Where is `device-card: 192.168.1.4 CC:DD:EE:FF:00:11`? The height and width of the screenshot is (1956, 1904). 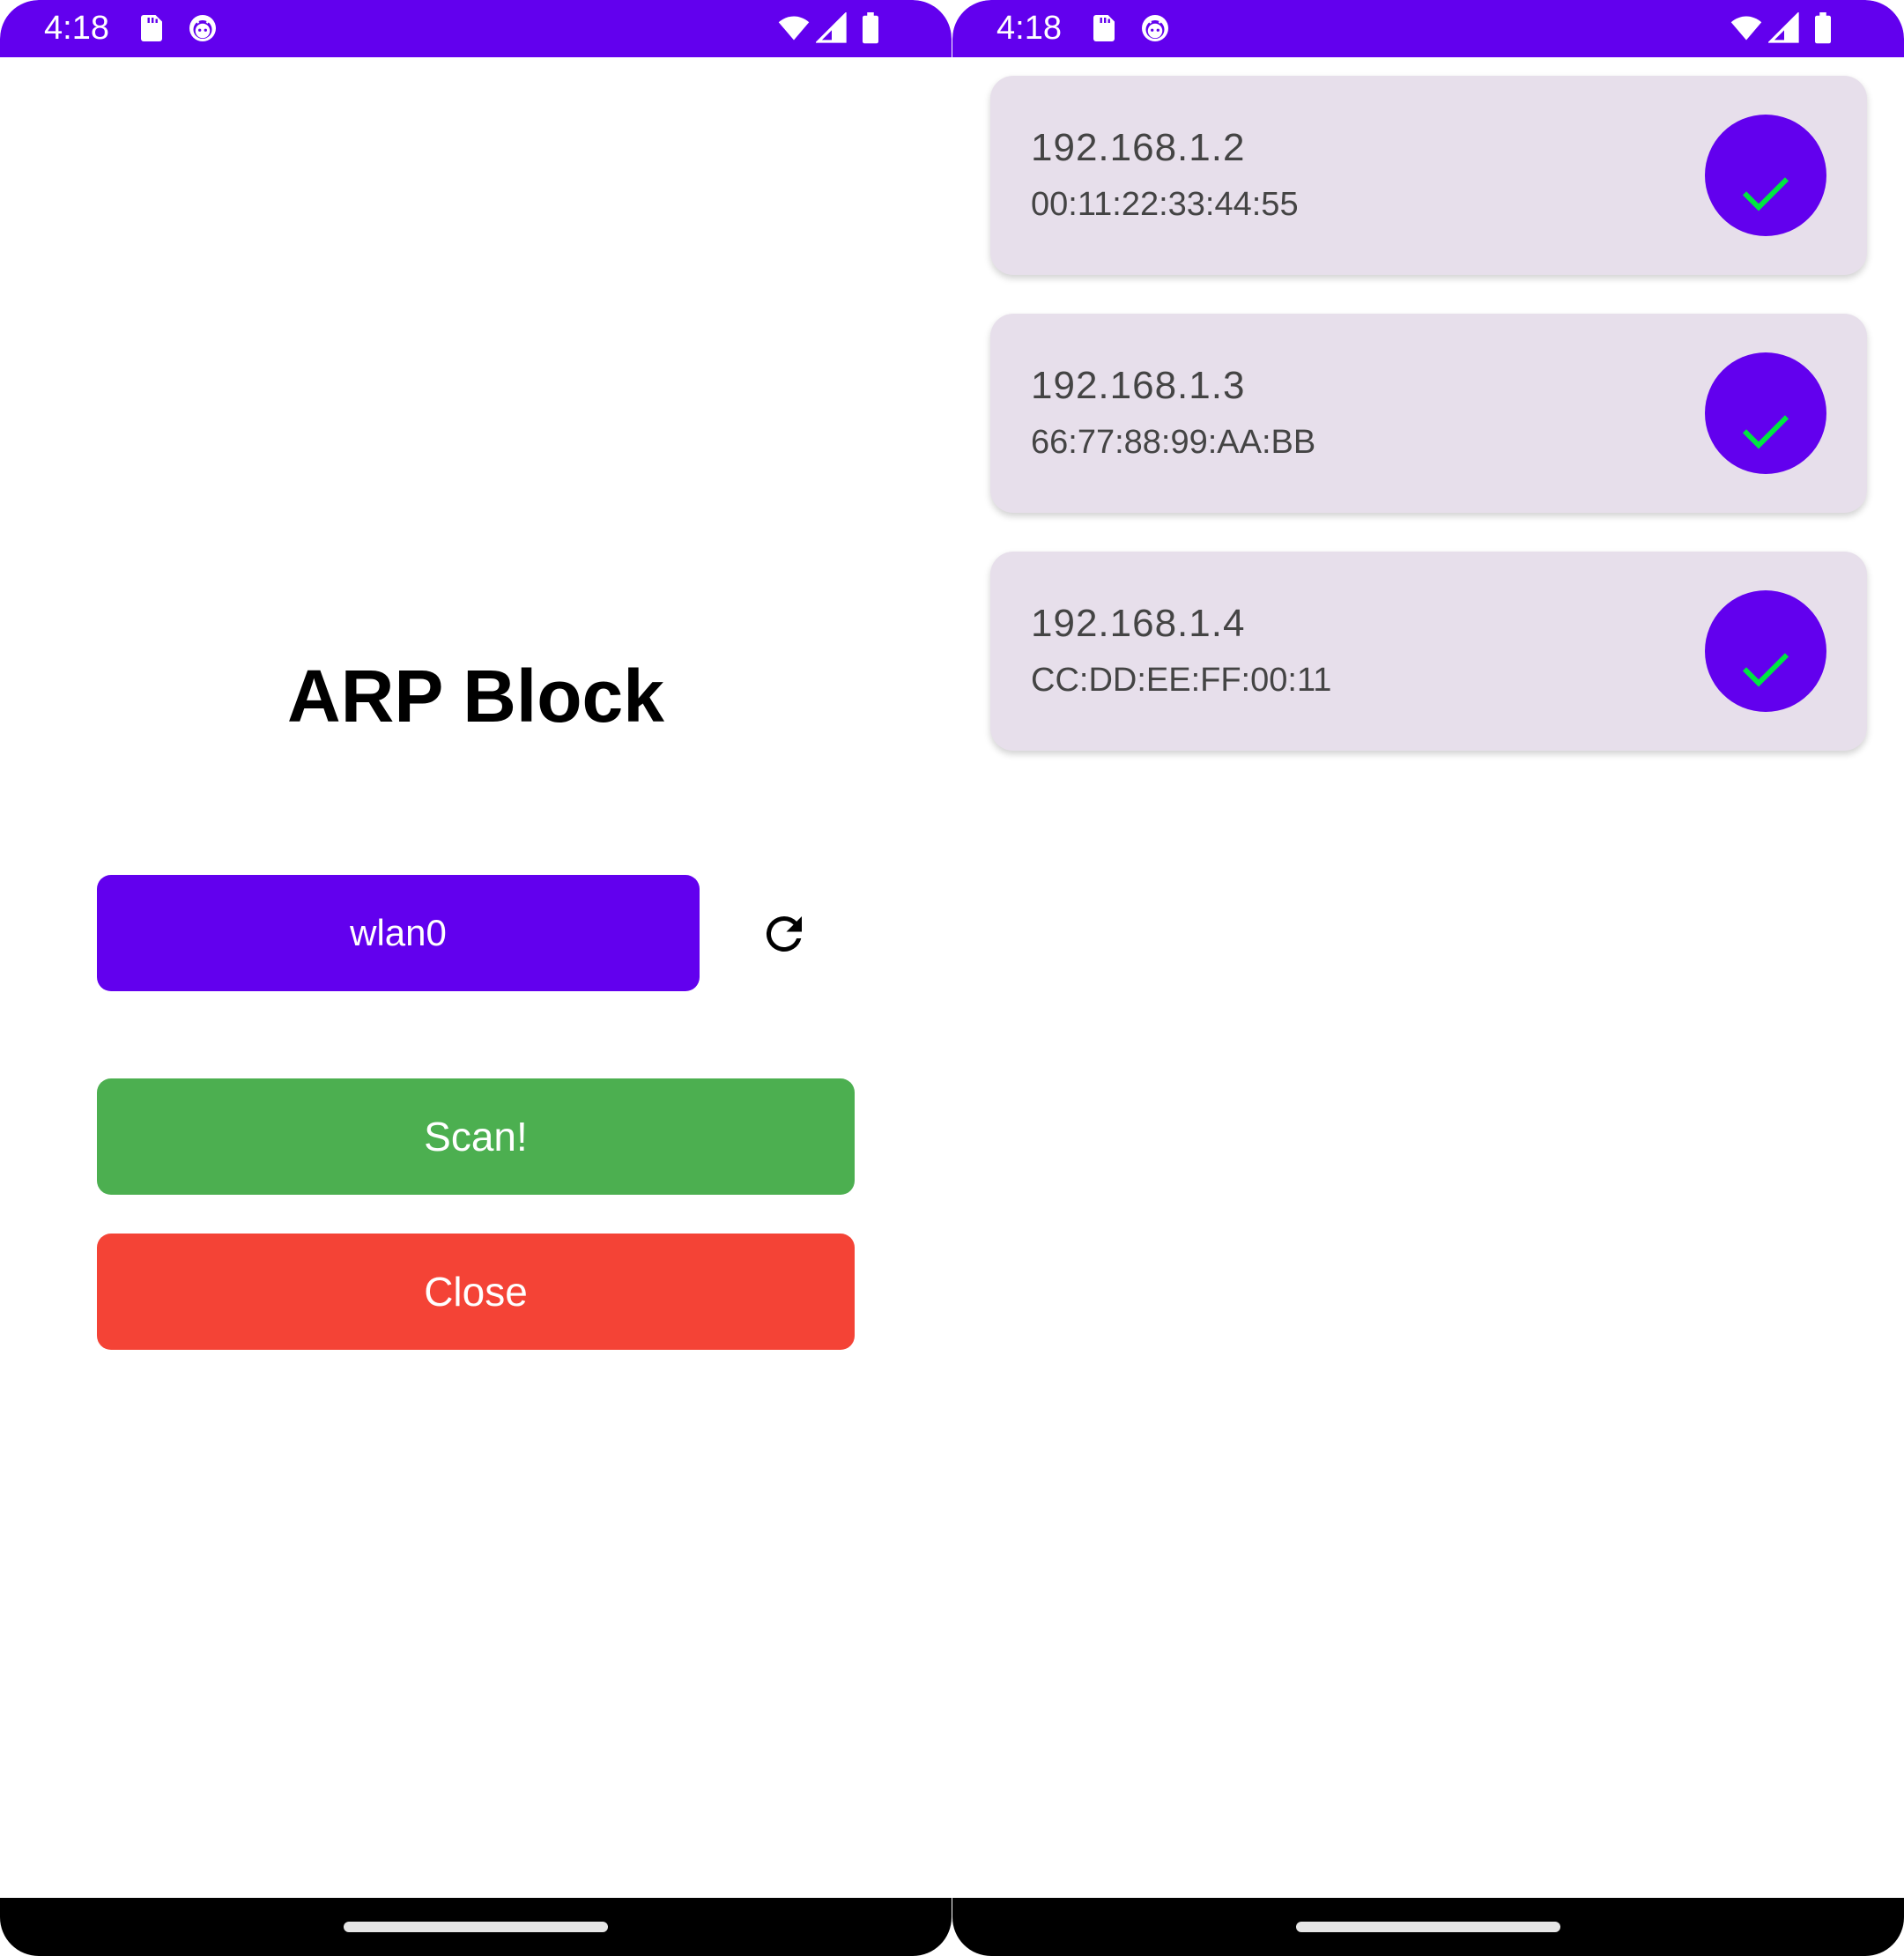 device-card: 192.168.1.4 CC:DD:EE:FF:00:11 is located at coordinates (1428, 652).